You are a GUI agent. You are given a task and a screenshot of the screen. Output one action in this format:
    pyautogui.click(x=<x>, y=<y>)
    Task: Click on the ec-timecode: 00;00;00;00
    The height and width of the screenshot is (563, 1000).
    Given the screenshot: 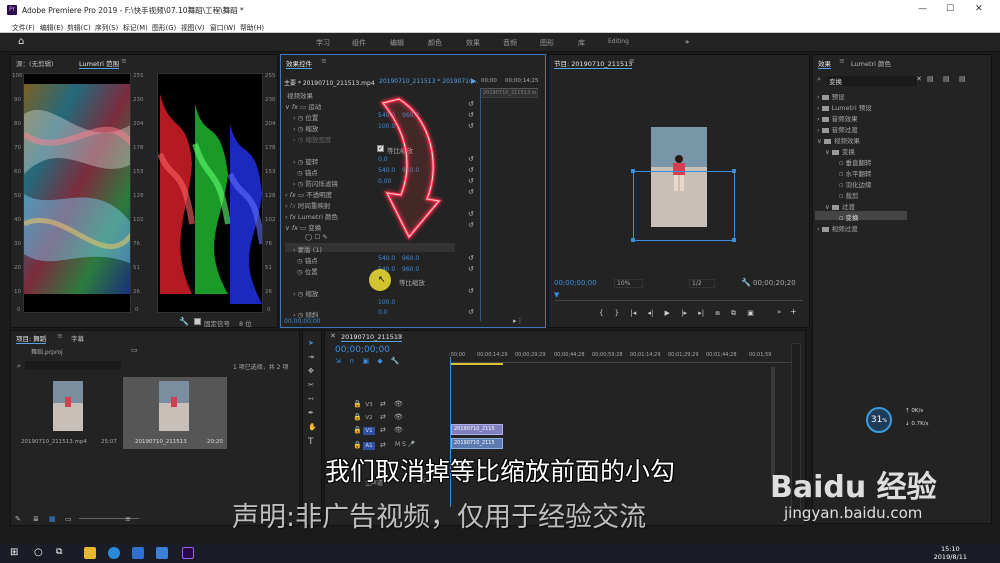 What is the action you would take?
    pyautogui.click(x=302, y=321)
    